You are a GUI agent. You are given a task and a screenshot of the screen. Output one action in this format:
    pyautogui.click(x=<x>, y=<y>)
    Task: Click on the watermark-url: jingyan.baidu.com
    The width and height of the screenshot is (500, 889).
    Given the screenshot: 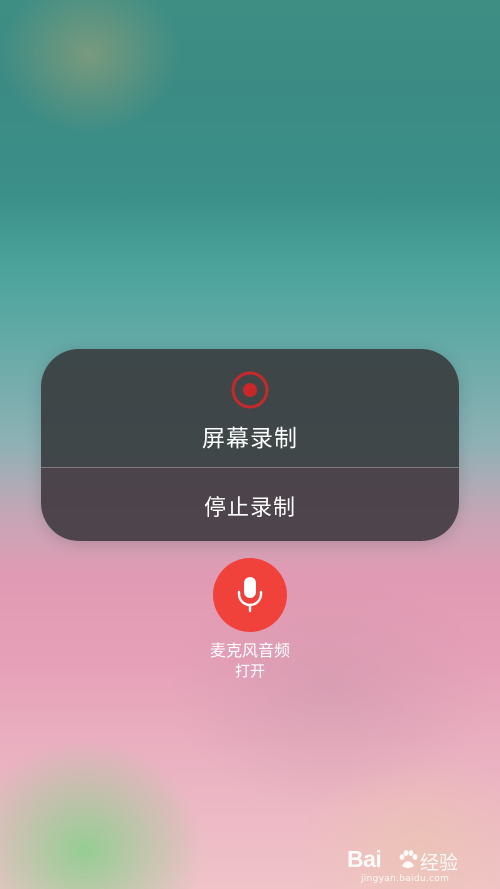 What is the action you would take?
    pyautogui.click(x=405, y=879)
    